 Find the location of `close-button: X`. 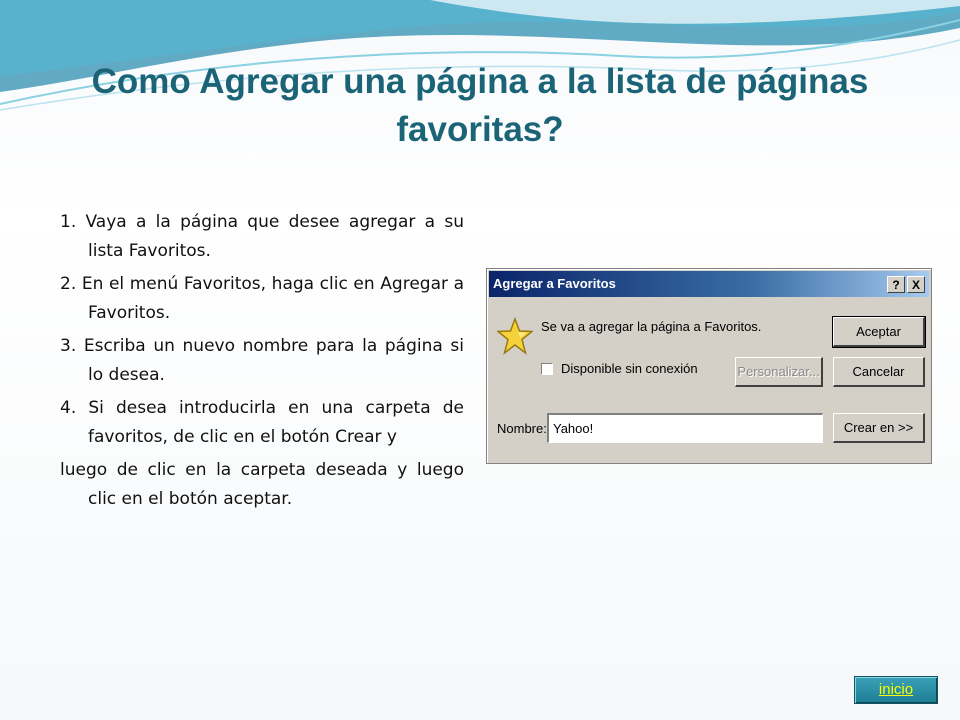

close-button: X is located at coordinates (916, 284).